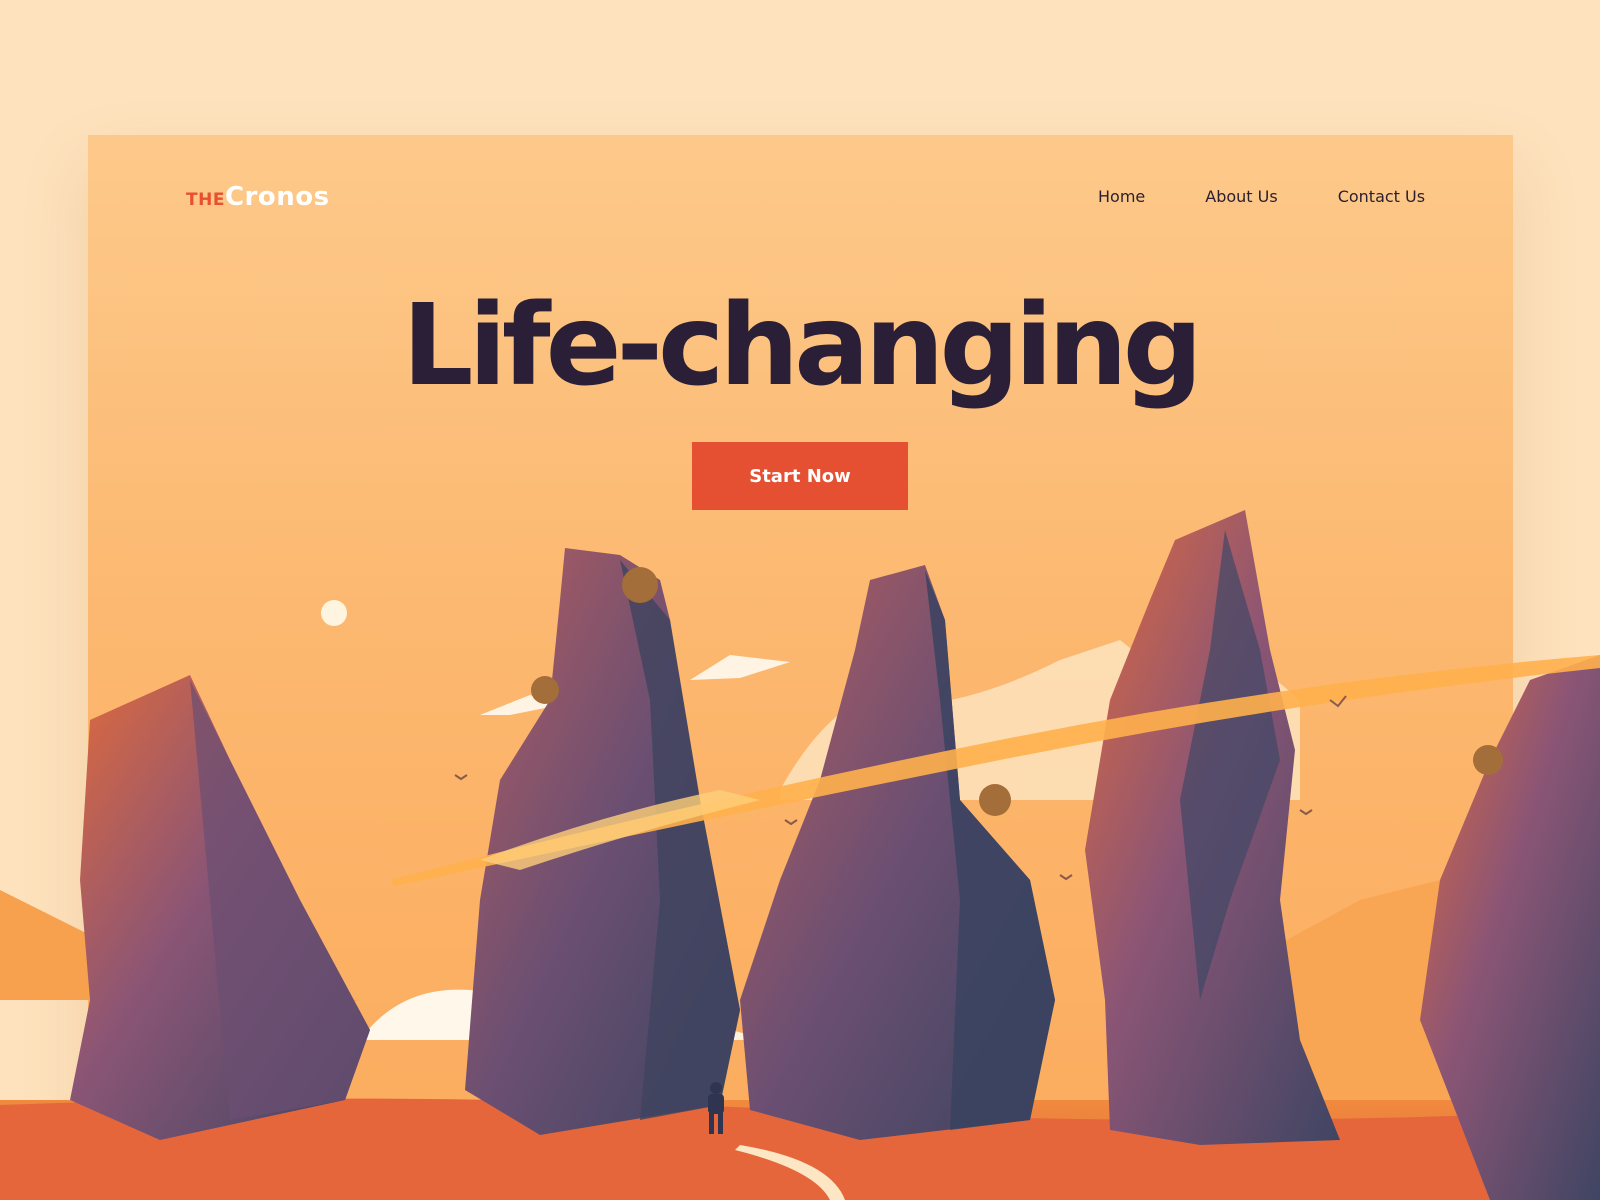  What do you see at coordinates (802, 346) in the screenshot?
I see `hero-title: Life-changing` at bounding box center [802, 346].